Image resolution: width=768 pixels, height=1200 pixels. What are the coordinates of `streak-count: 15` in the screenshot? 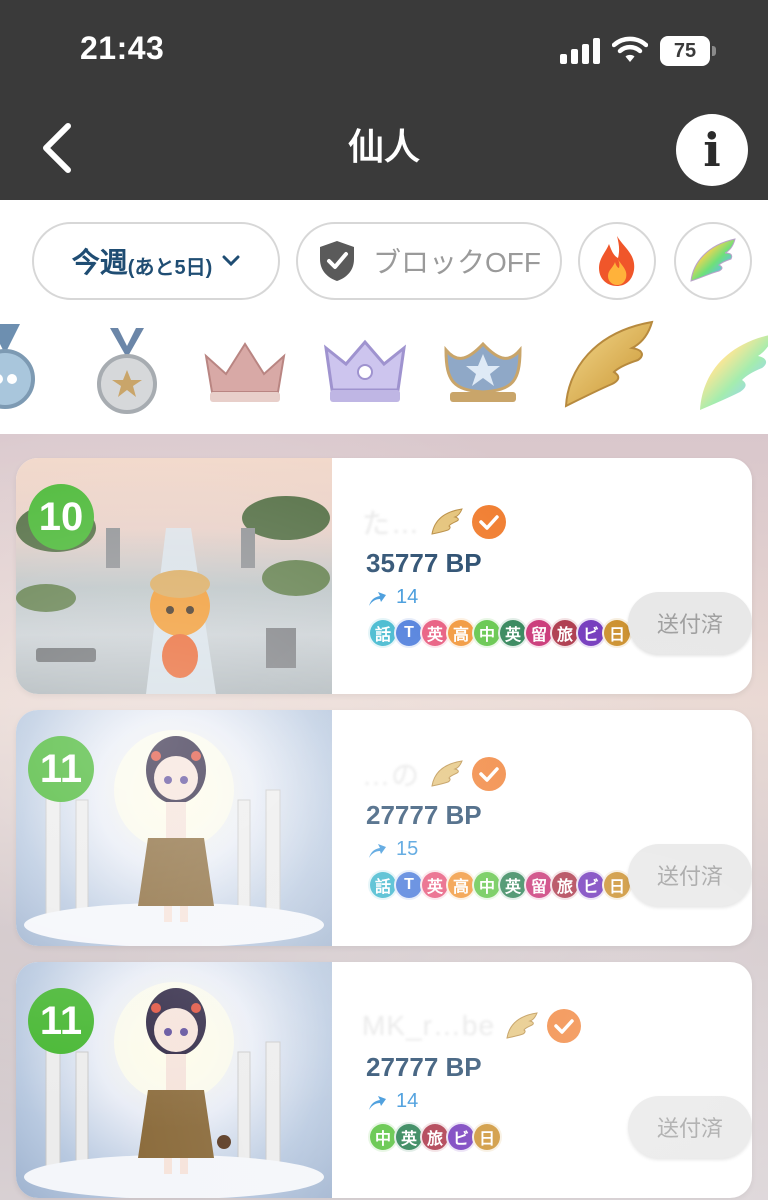 It's located at (407, 849).